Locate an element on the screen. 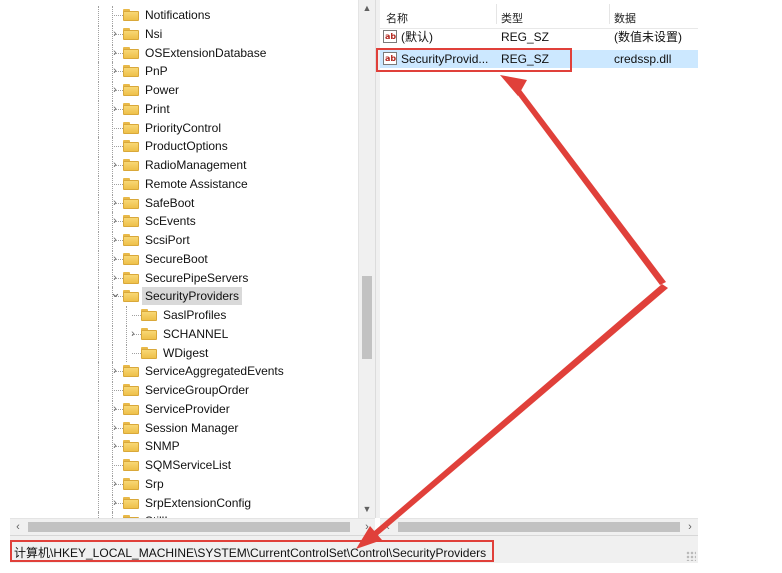 This screenshot has height=573, width=782. column-header-type: 类型 is located at coordinates (512, 18).